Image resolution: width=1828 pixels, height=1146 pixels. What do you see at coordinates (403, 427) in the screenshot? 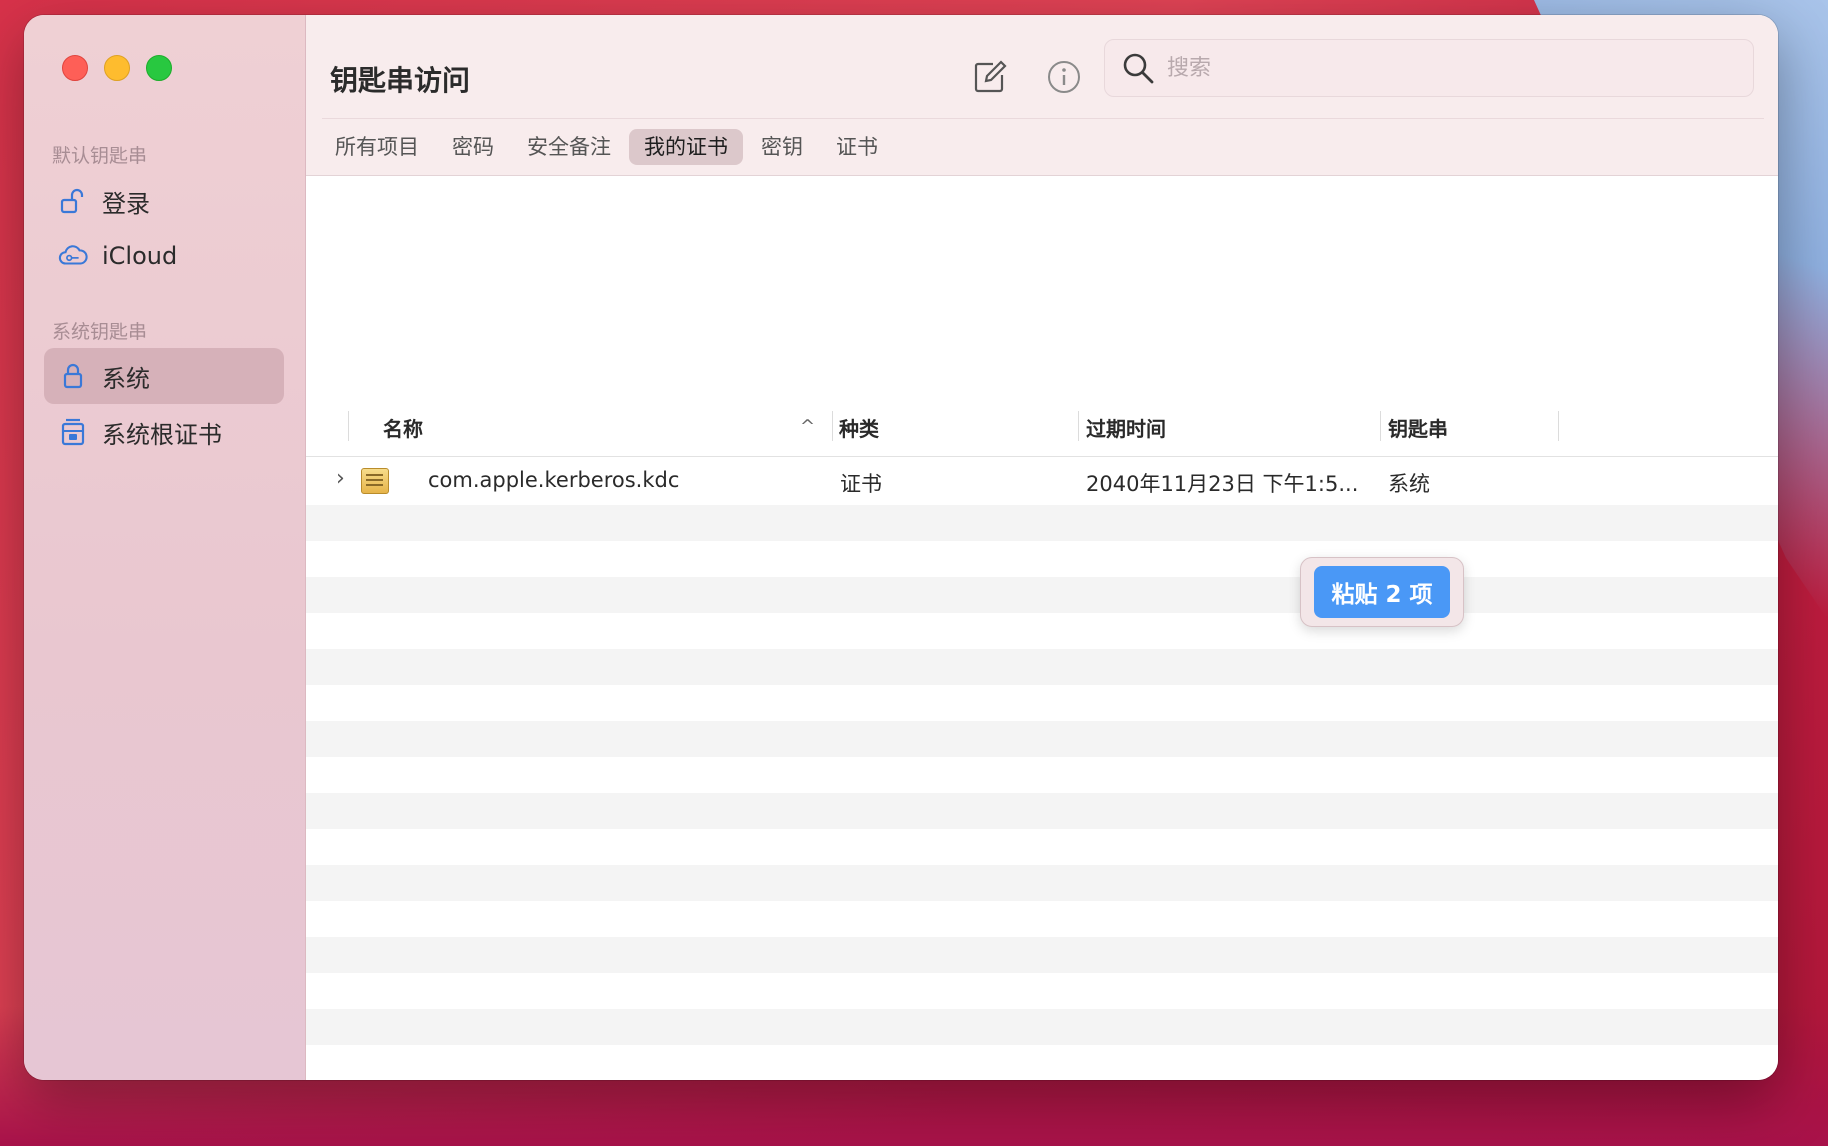
I see `column-header-name: 名称` at bounding box center [403, 427].